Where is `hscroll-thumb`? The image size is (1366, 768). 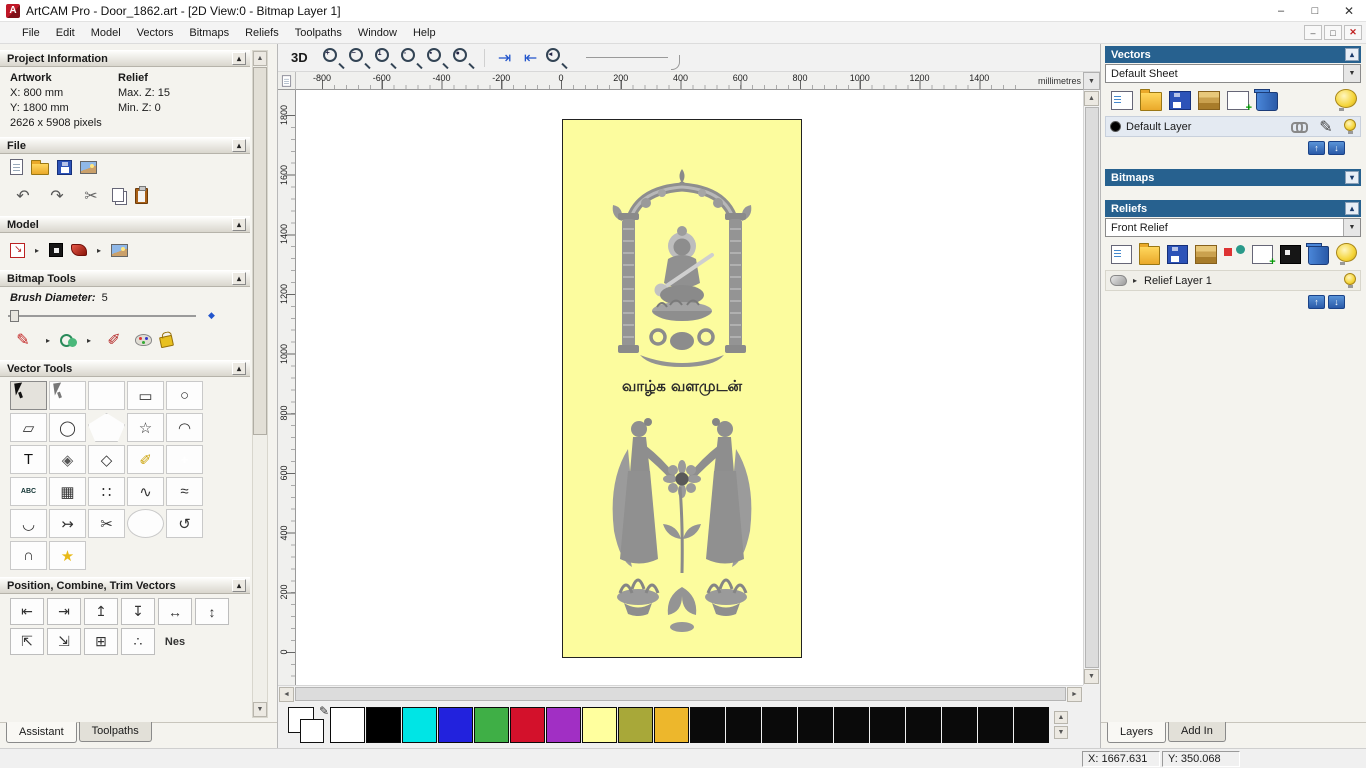
hscroll-thumb is located at coordinates (680, 694).